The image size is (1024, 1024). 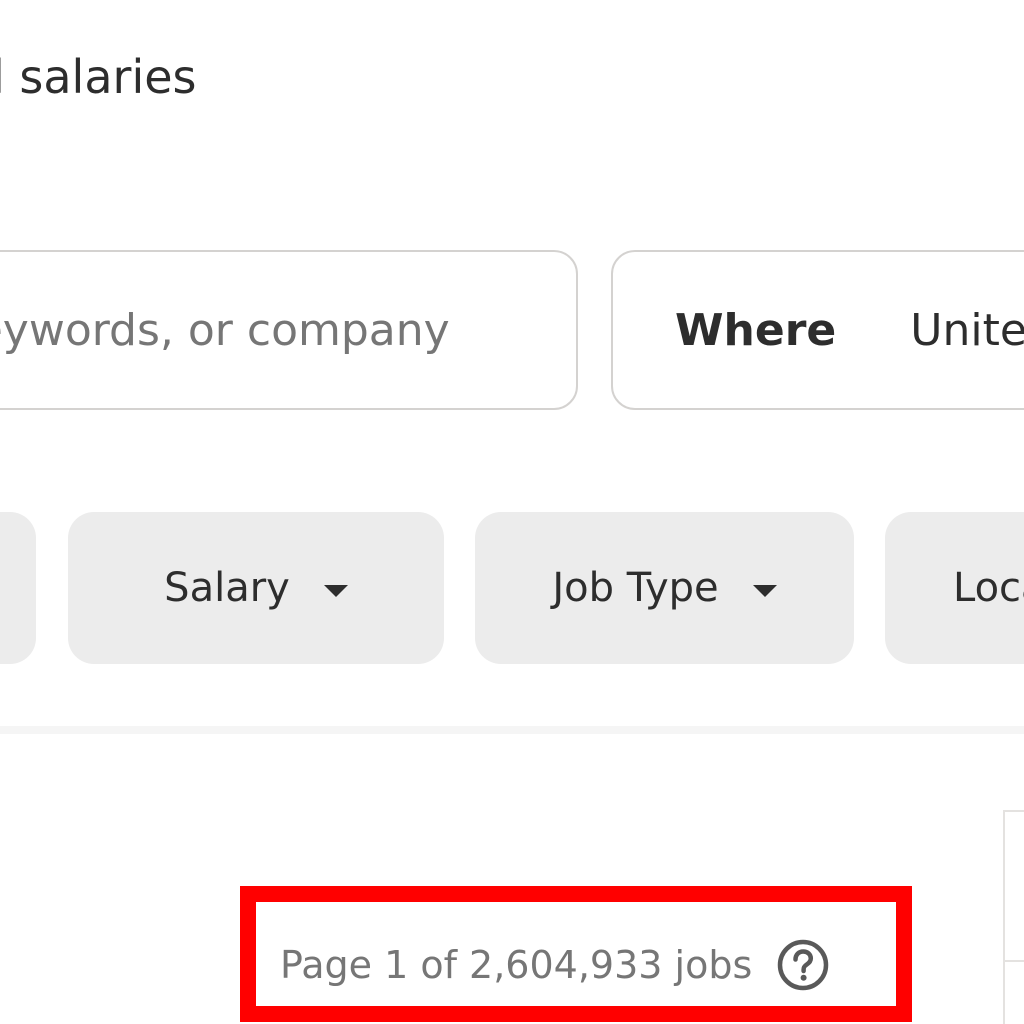 I want to click on what-search-field, so click(x=289, y=330).